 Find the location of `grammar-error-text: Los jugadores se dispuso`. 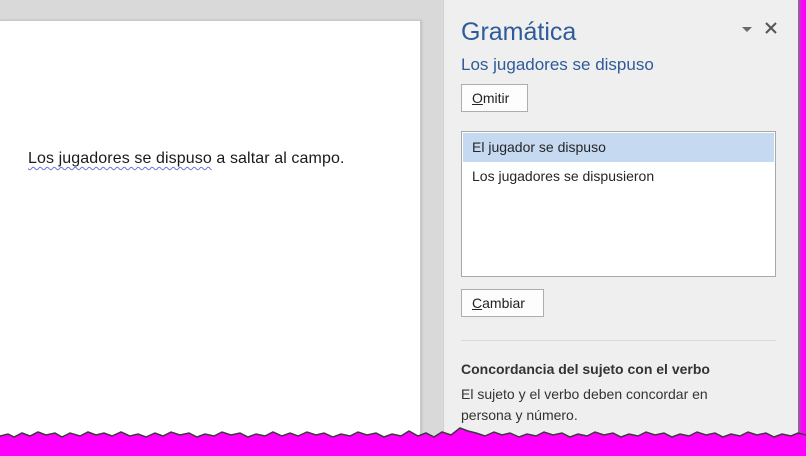

grammar-error-text: Los jugadores se dispuso is located at coordinates (120, 158).